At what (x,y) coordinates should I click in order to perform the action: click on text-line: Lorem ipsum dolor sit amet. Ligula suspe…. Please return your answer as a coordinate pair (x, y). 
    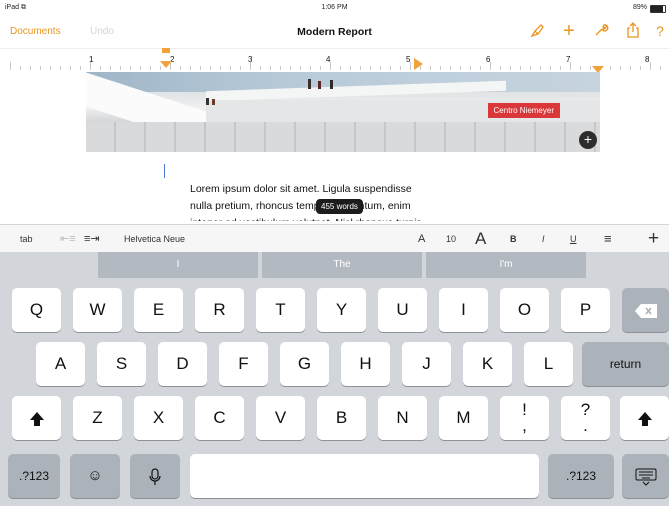
    Looking at the image, I should click on (301, 189).